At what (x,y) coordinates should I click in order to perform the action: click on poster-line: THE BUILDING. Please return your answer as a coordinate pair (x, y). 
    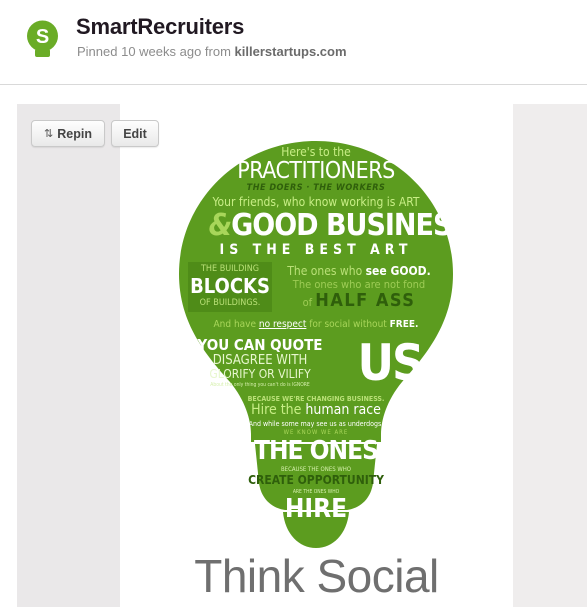
    Looking at the image, I should click on (230, 269).